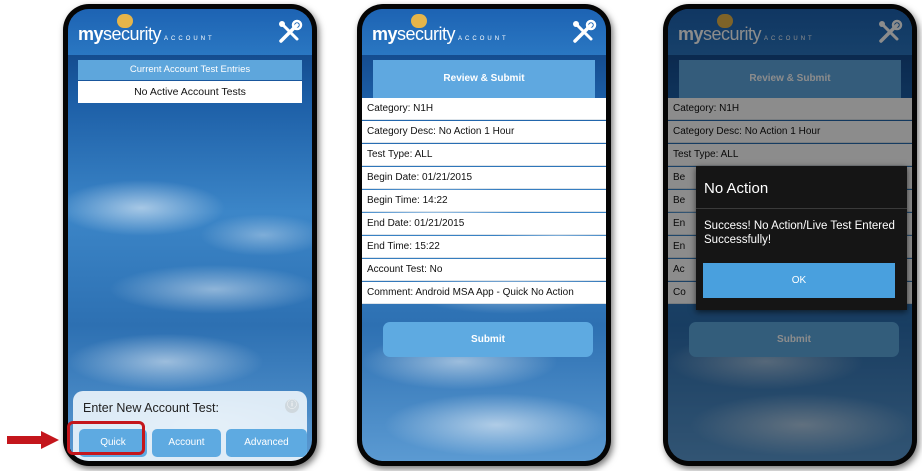  I want to click on dialog-divider, so click(801, 208).